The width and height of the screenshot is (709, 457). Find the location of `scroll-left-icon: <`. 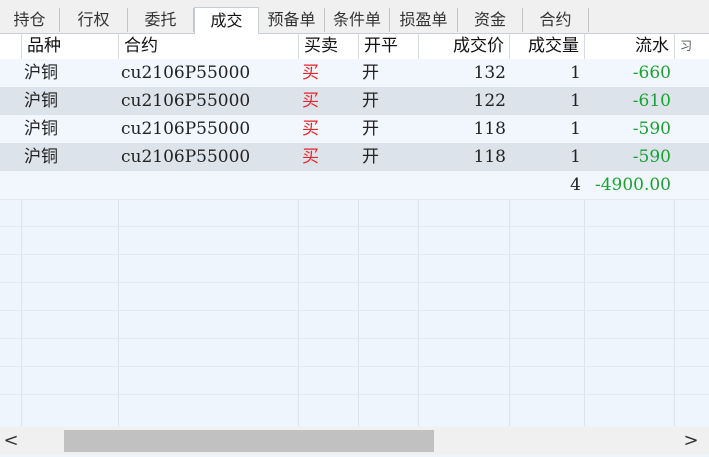

scroll-left-icon: < is located at coordinates (11, 441).